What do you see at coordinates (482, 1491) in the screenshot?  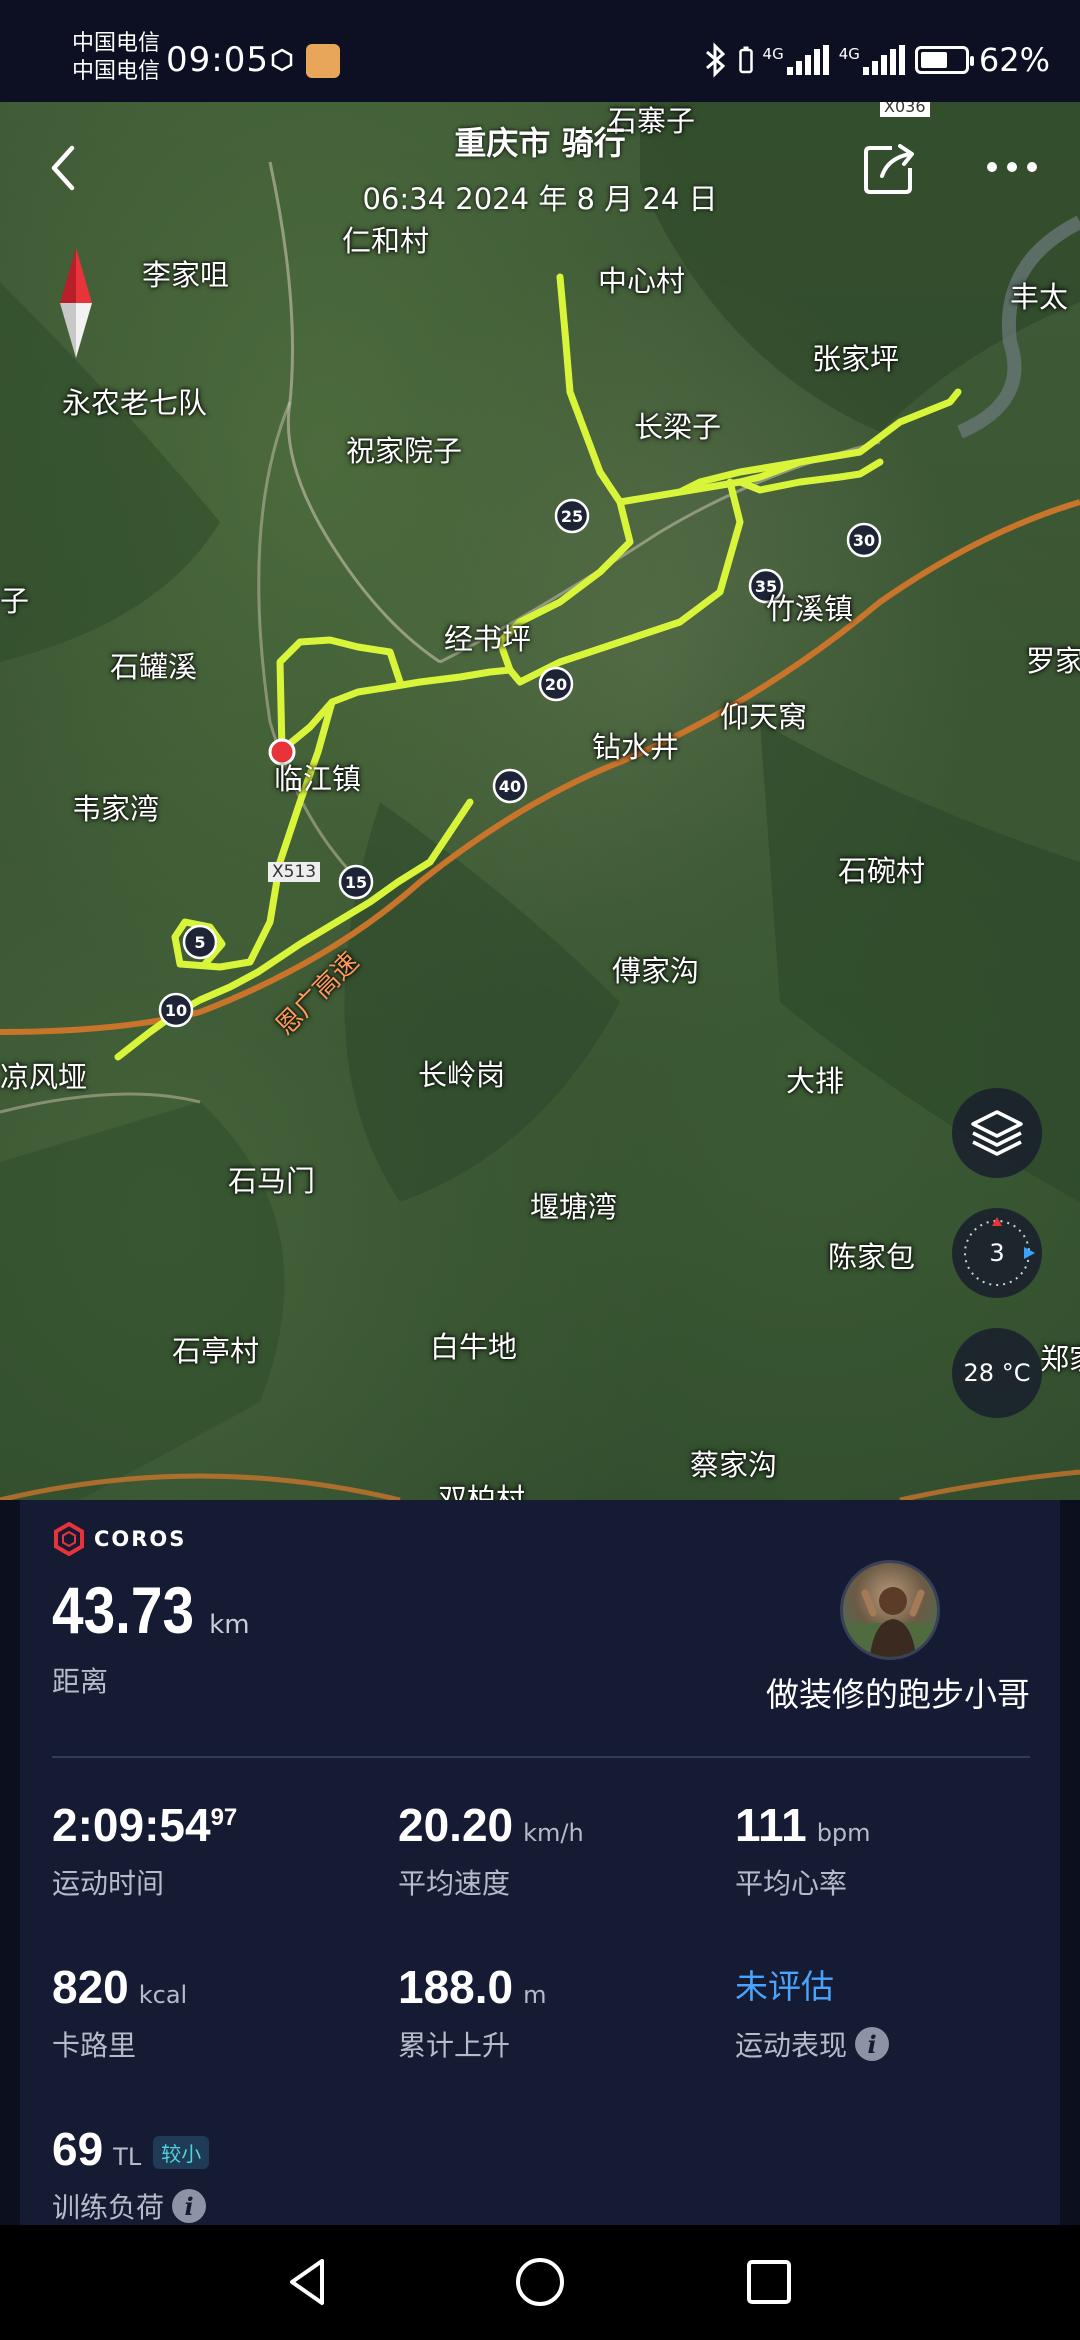 I see `place-label: 双柏村` at bounding box center [482, 1491].